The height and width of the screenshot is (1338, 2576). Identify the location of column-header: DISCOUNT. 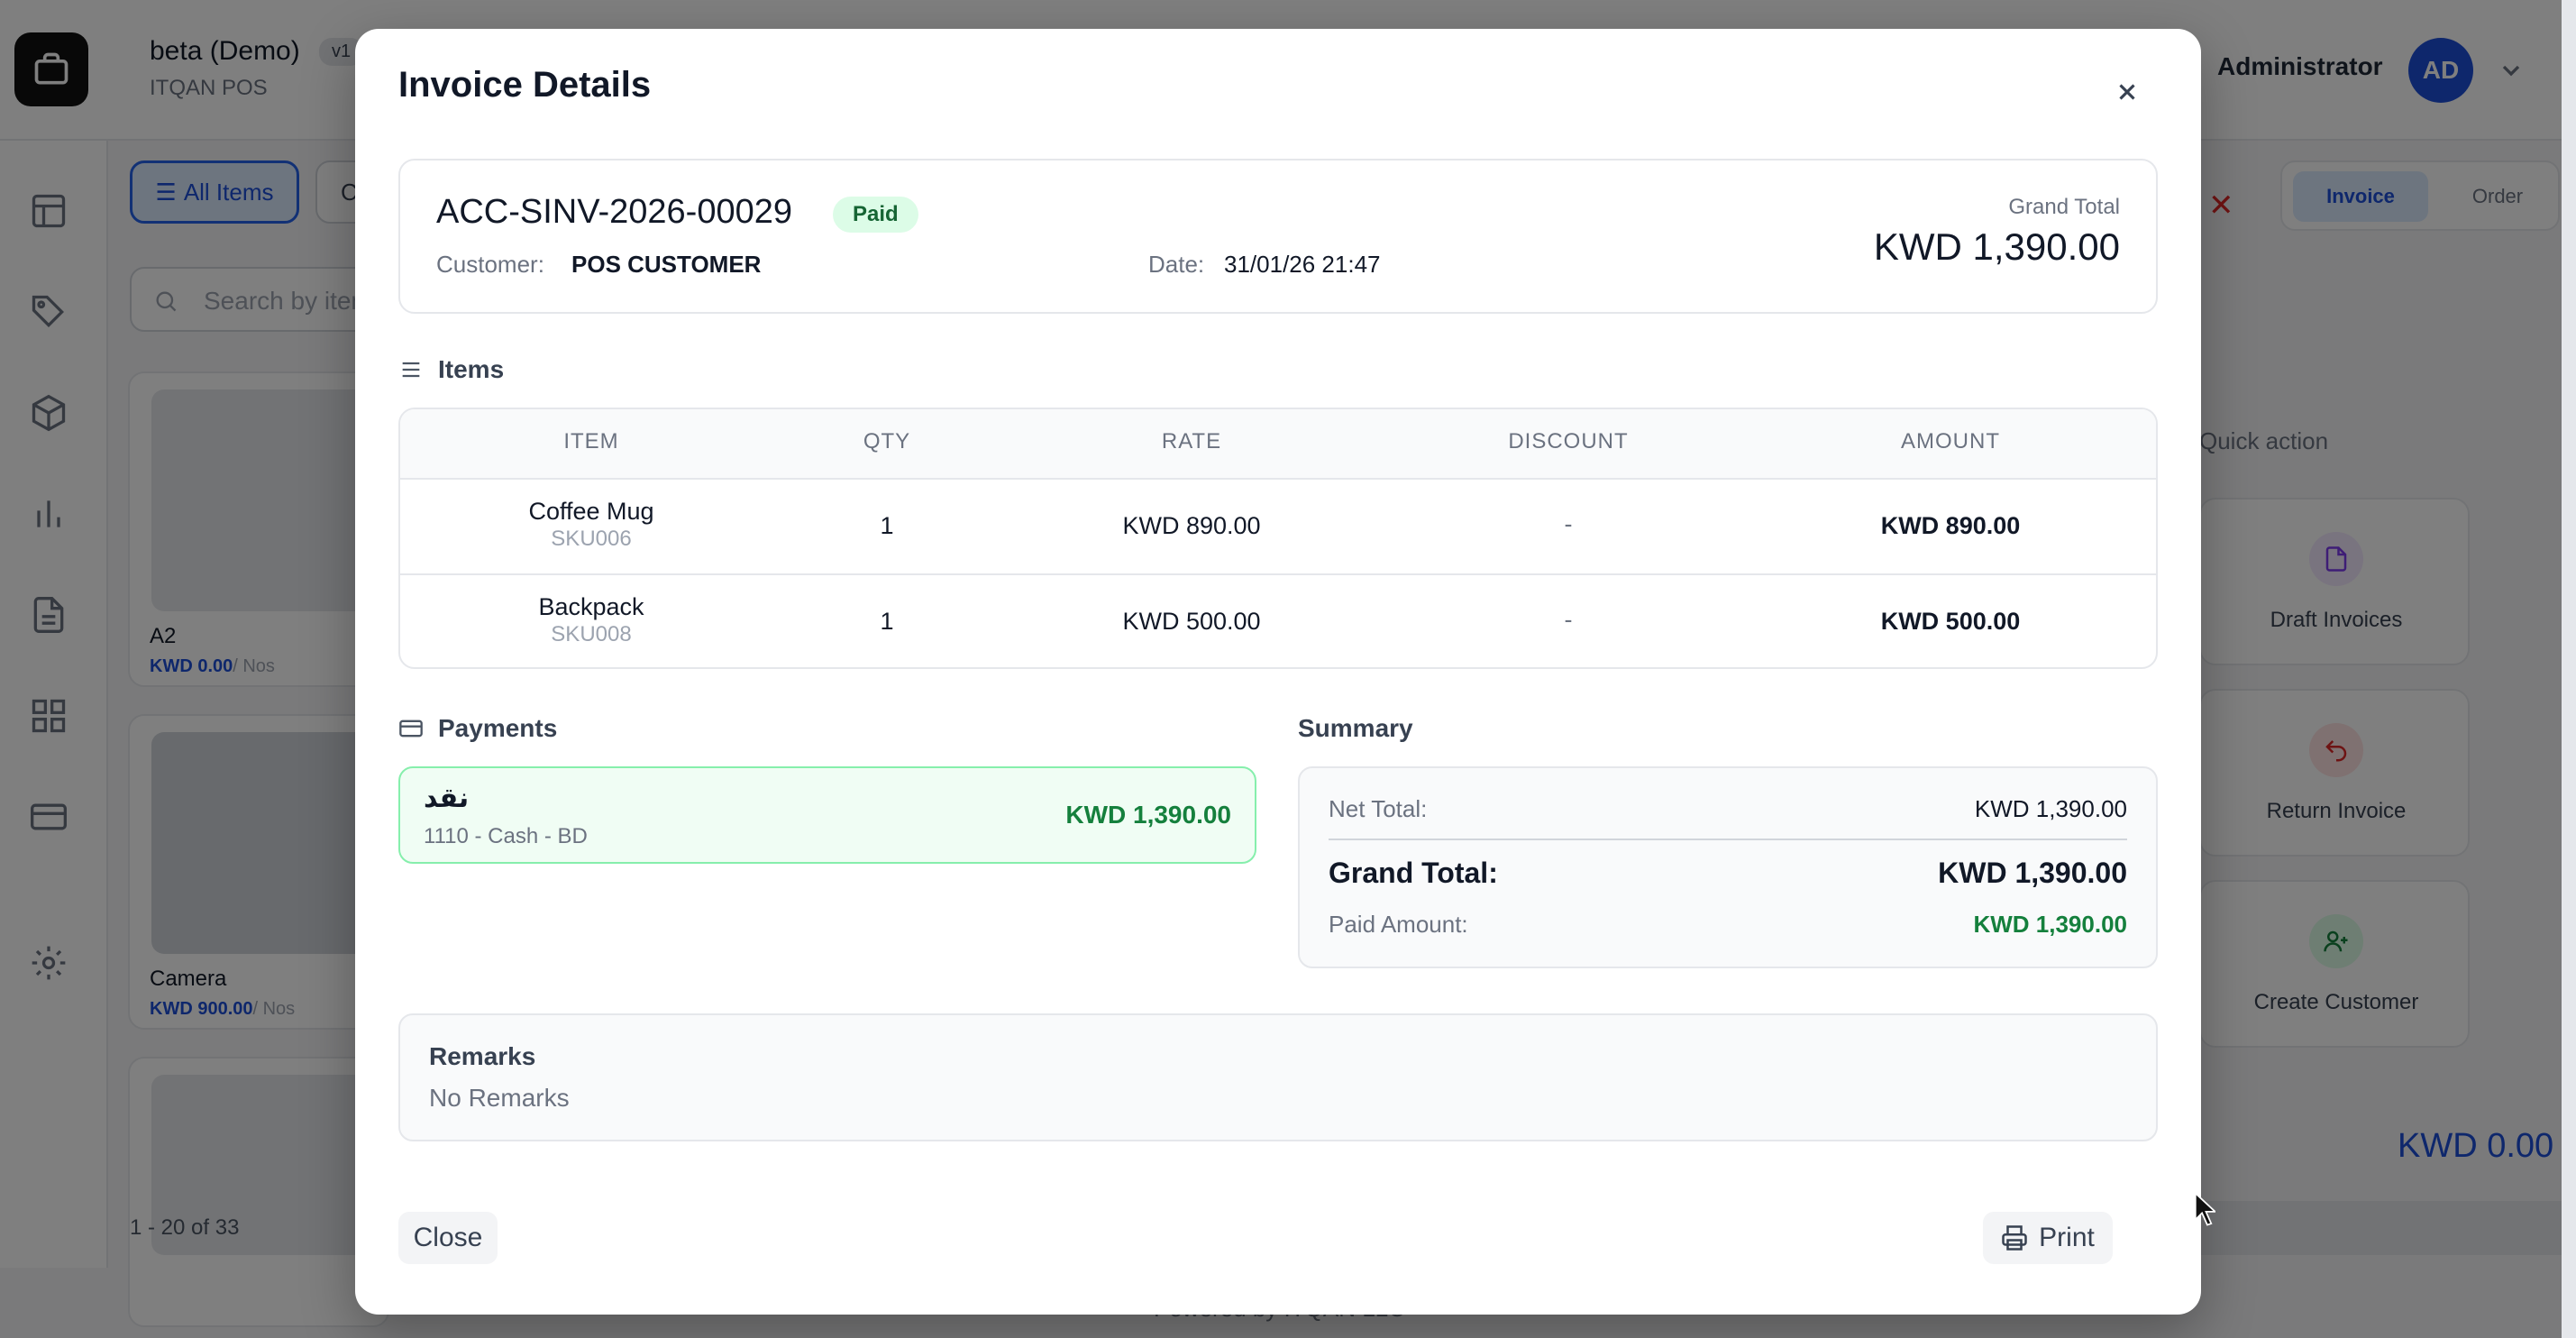
(1568, 441).